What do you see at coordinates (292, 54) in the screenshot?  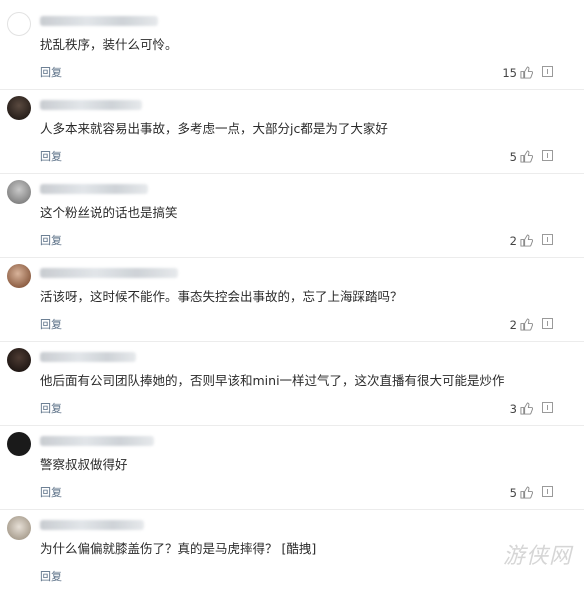 I see `comment-item: 扰乱秩序，装什么可怜。 回复 15` at bounding box center [292, 54].